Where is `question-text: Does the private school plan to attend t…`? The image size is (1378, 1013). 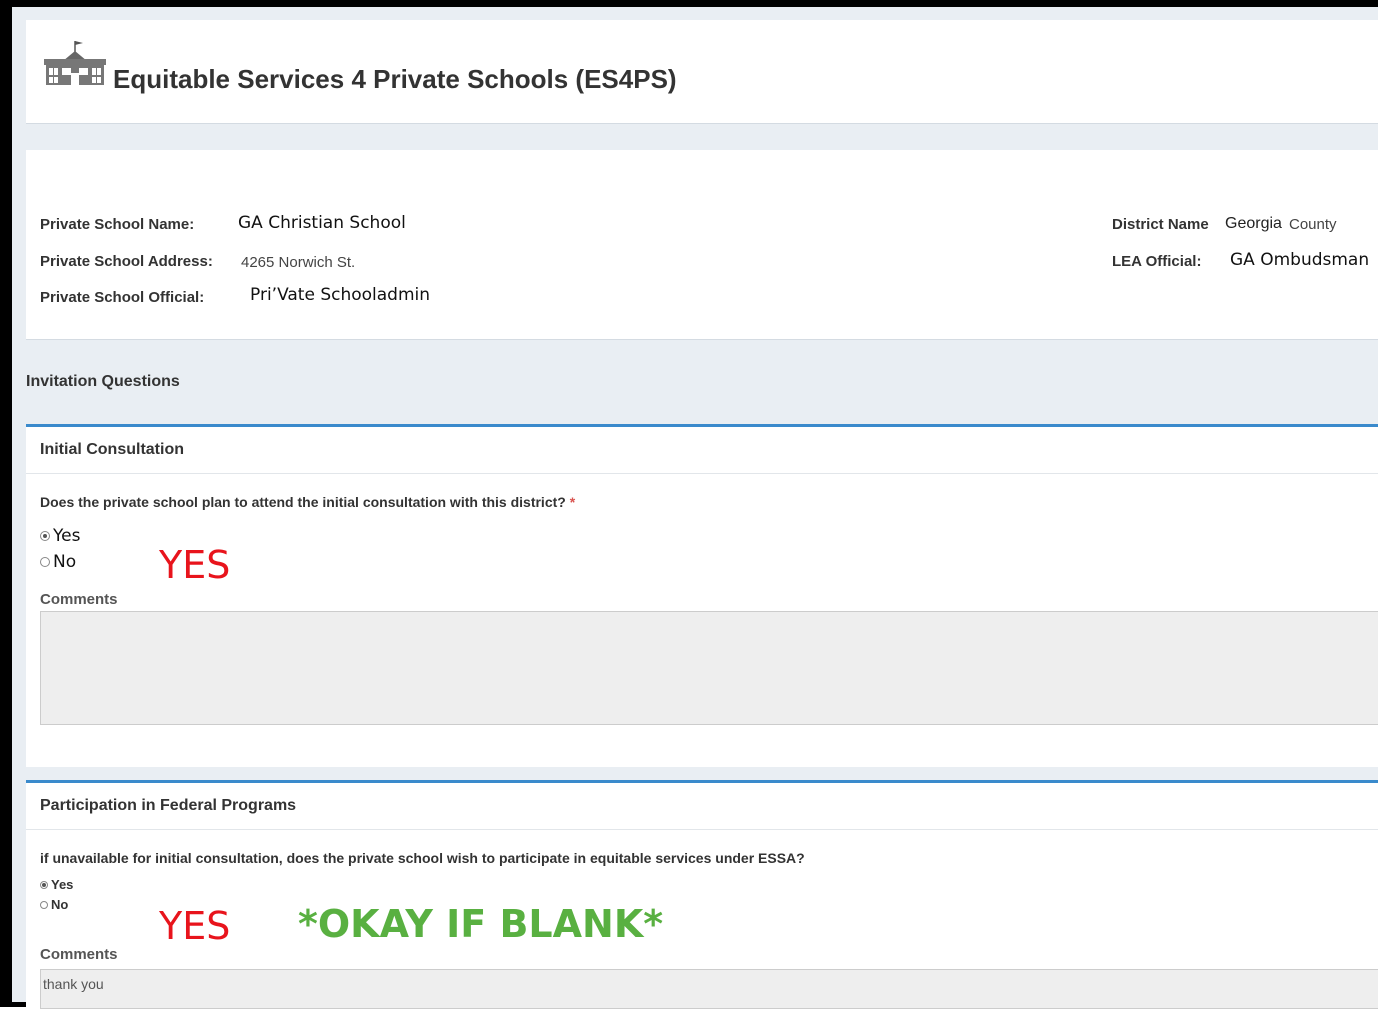
question-text: Does the private school plan to attend t… is located at coordinates (307, 502).